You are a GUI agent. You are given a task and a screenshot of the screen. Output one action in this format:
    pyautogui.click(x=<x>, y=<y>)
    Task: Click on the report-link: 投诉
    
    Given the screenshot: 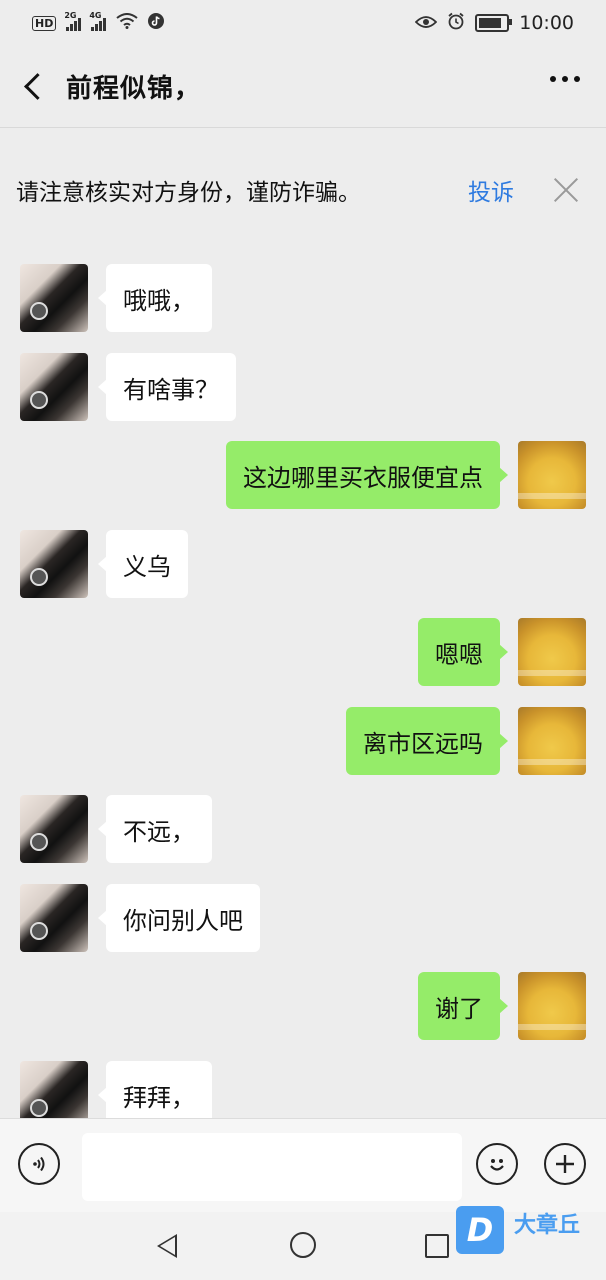 What is the action you would take?
    pyautogui.click(x=491, y=190)
    